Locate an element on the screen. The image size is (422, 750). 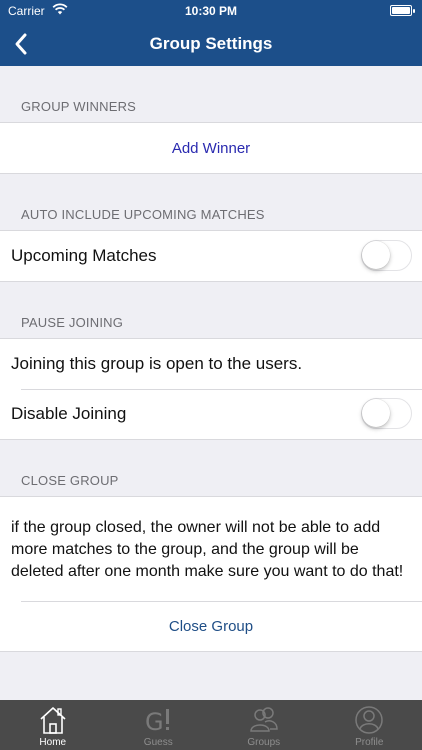
status-bar: Carrier 10:30 PM is located at coordinates (211, 11).